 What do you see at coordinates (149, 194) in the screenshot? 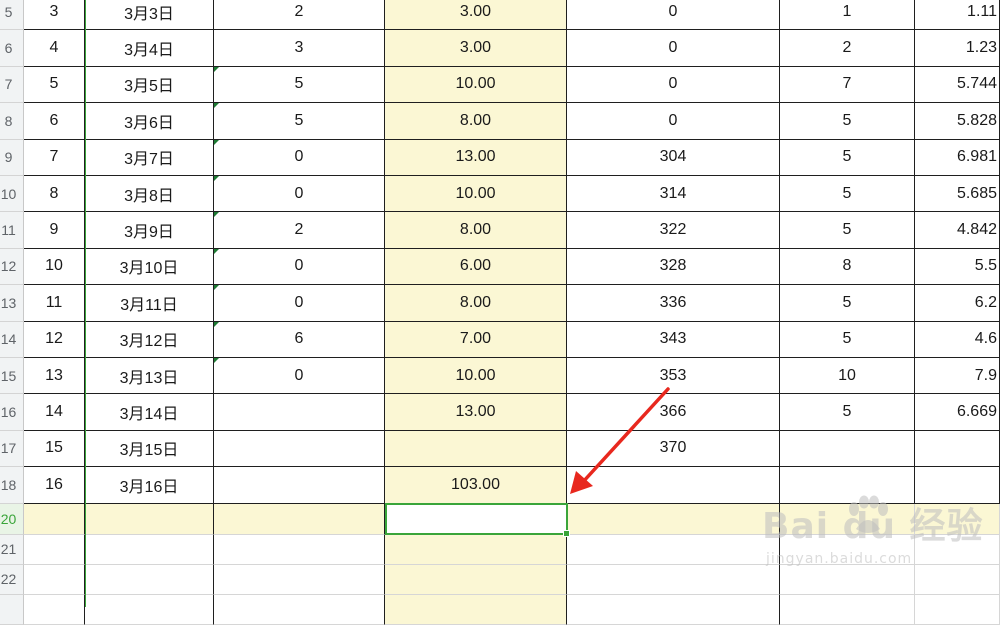
I see `table-cell: 3月8日` at bounding box center [149, 194].